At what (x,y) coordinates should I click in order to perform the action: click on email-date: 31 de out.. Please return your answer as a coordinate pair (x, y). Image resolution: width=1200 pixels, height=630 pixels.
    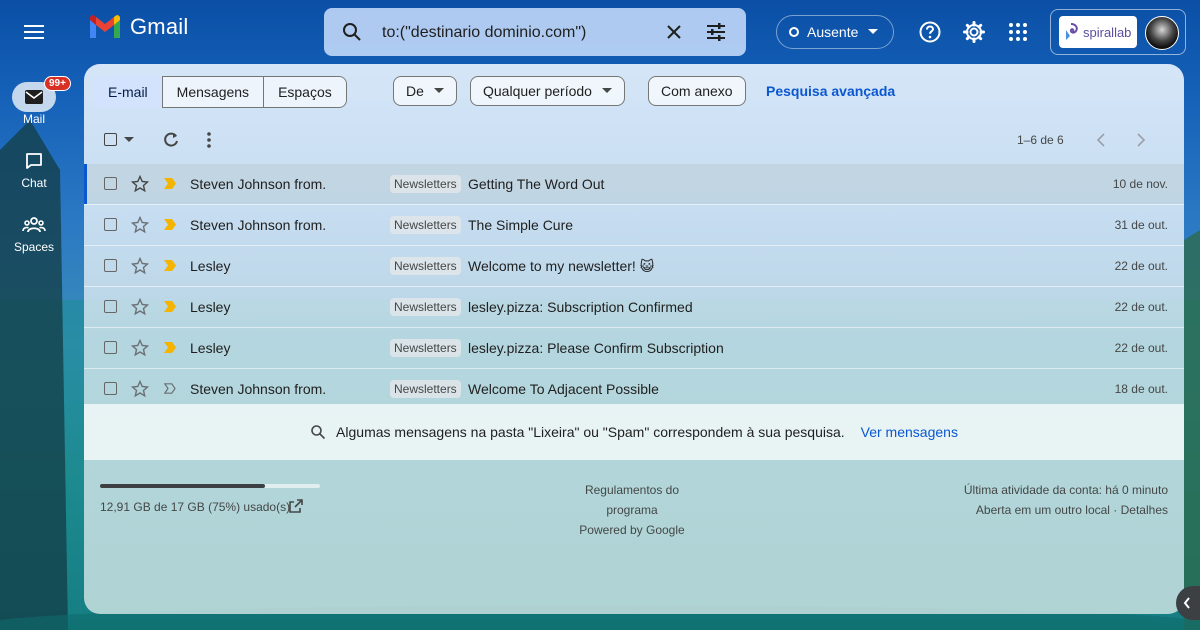
    Looking at the image, I should click on (1141, 225).